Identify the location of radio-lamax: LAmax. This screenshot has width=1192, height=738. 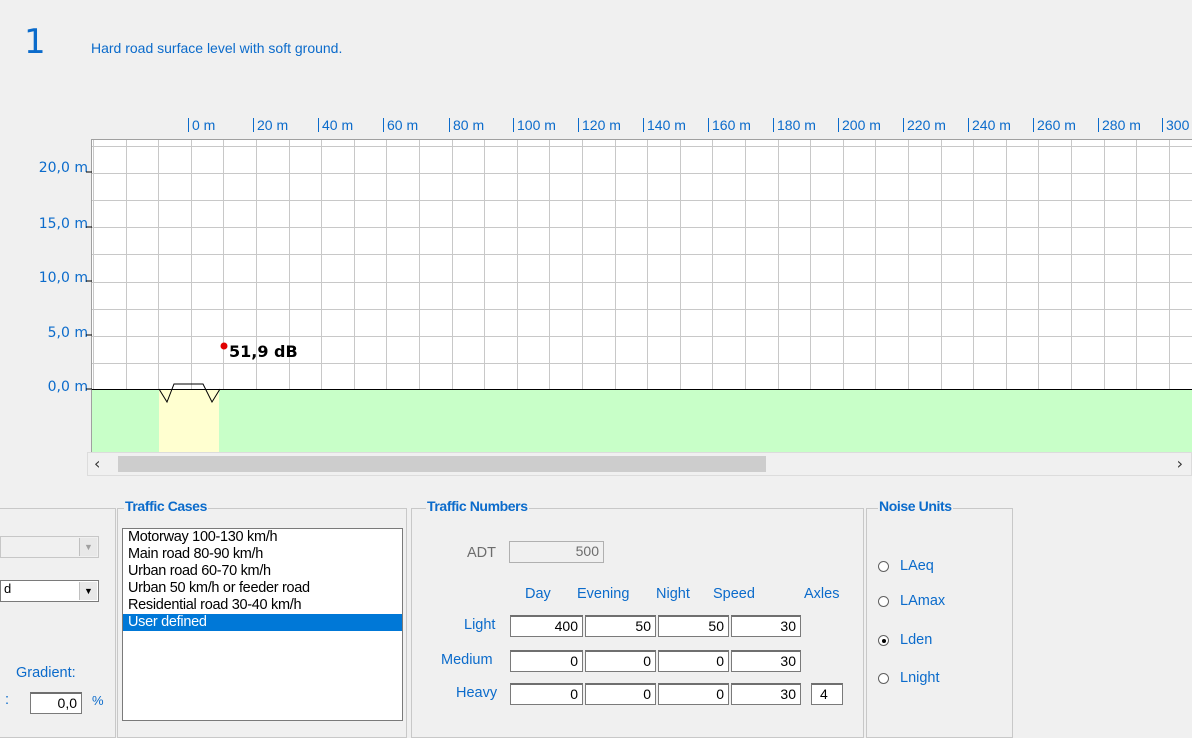
(938, 602).